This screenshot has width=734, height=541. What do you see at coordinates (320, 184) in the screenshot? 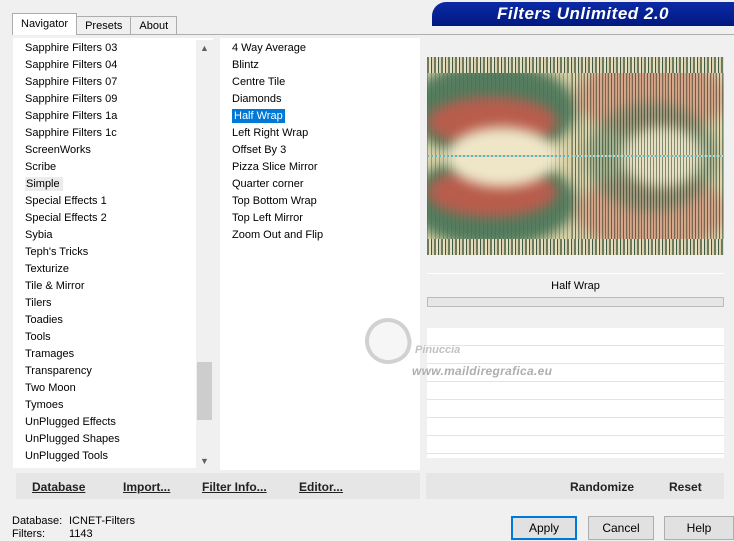
I see `filter-item: Quarter corner` at bounding box center [320, 184].